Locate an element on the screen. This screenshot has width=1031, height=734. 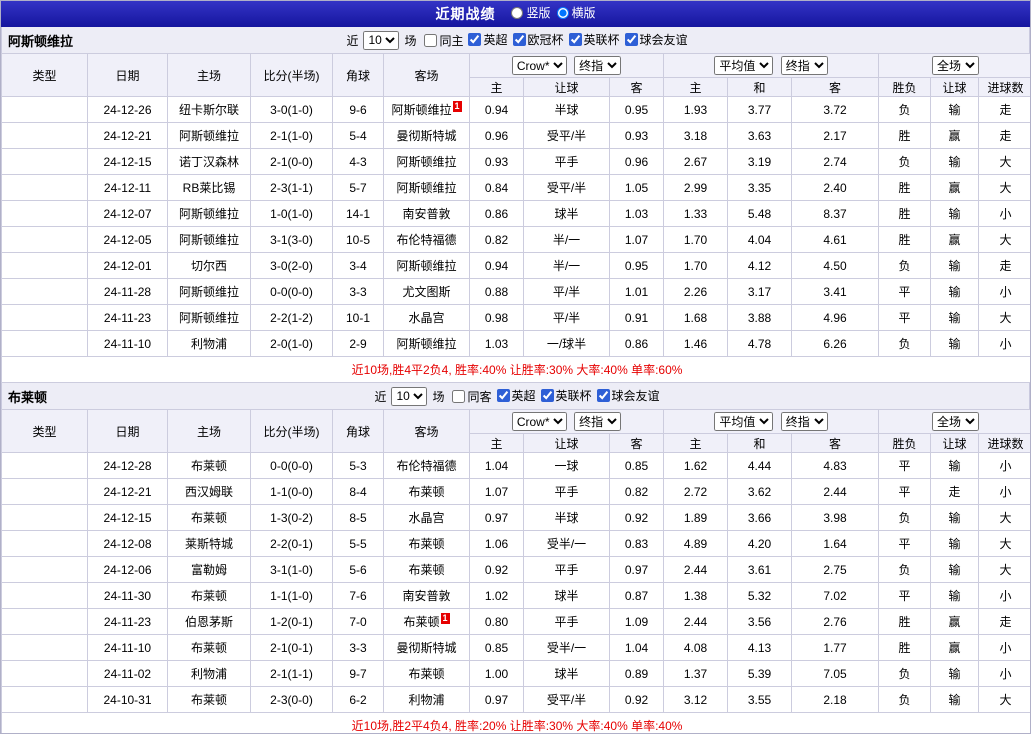
avg-draw-cell: 4.13 is located at coordinates (760, 647).